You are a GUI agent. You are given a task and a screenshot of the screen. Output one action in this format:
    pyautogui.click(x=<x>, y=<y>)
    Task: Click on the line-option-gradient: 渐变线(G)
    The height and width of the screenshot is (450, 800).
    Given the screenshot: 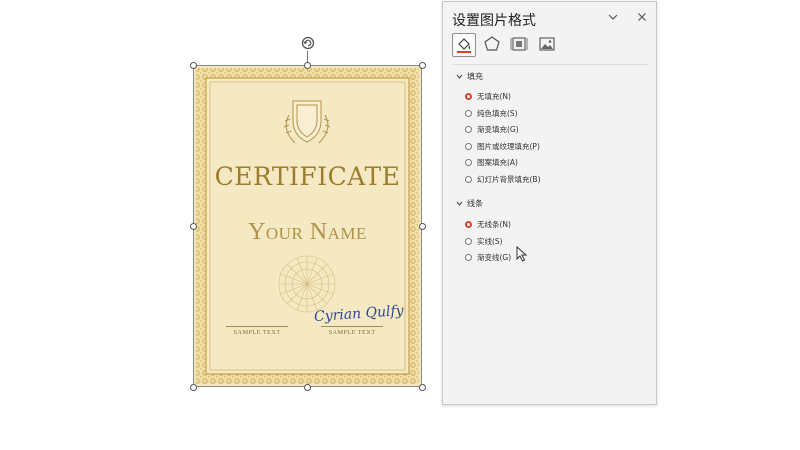 What is the action you would take?
    pyautogui.click(x=488, y=257)
    